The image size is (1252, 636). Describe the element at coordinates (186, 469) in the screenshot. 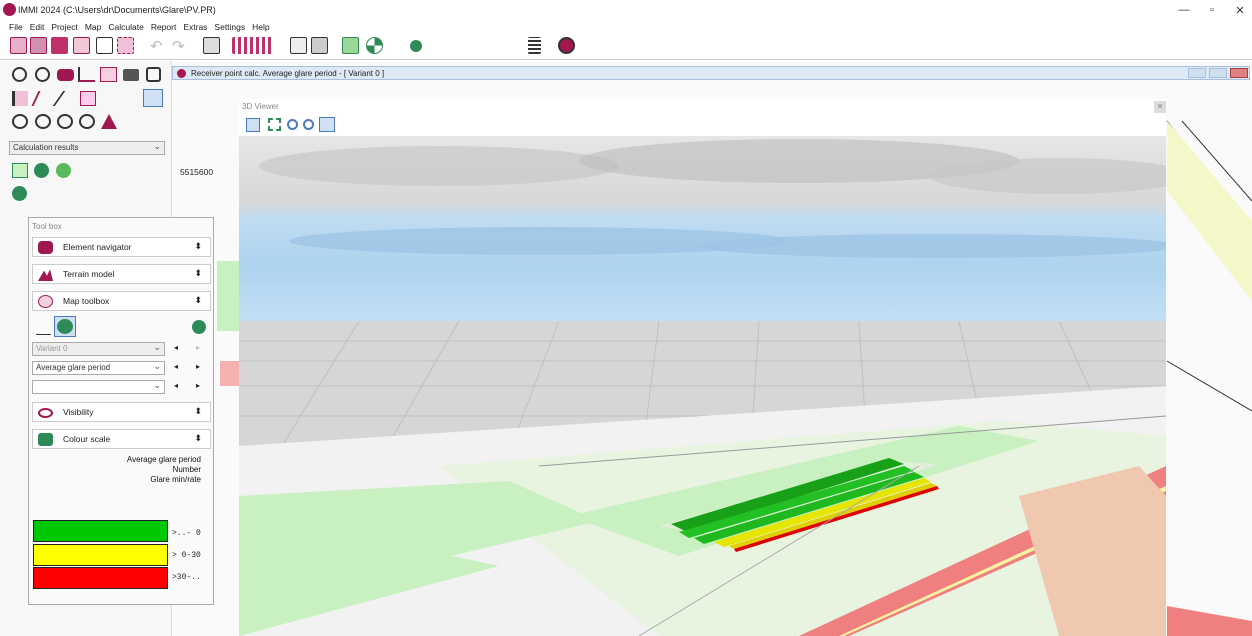

I see `legend-number-label: Number` at that location.